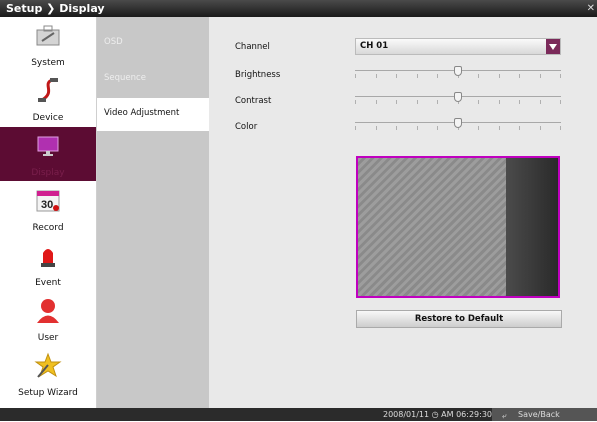  I want to click on datetime-display: 2008/01/11 ◷ AM 06:29:30, so click(438, 414).